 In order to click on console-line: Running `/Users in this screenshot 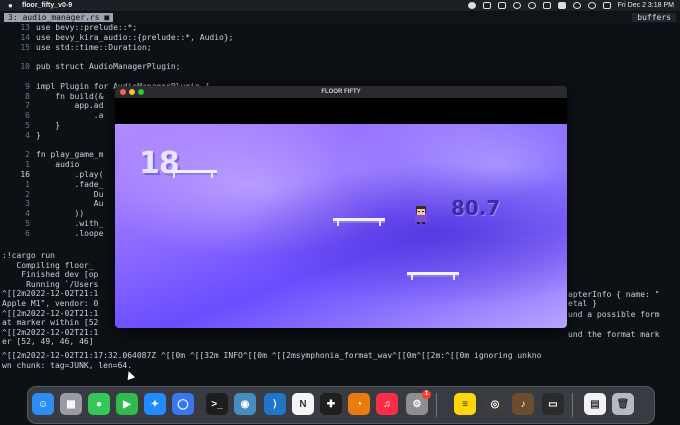, I will do `click(50, 284)`.